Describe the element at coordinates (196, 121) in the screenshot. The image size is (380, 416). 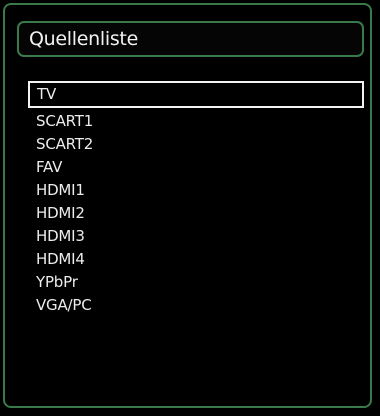
I see `source-item-scart1: SCART1` at that location.